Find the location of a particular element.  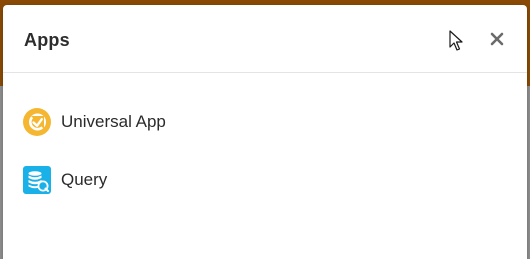

app-item-query: Query is located at coordinates (64, 180).